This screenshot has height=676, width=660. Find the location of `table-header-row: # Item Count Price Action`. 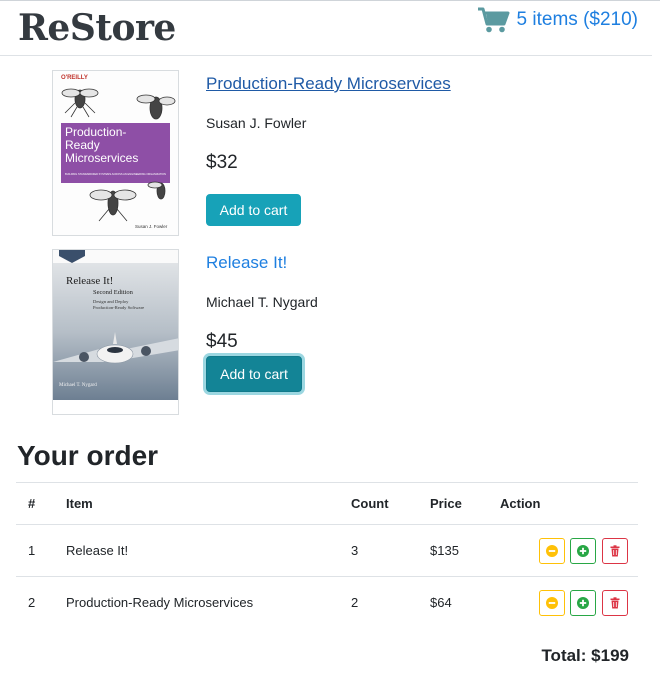

table-header-row: # Item Count Price Action is located at coordinates (327, 503).